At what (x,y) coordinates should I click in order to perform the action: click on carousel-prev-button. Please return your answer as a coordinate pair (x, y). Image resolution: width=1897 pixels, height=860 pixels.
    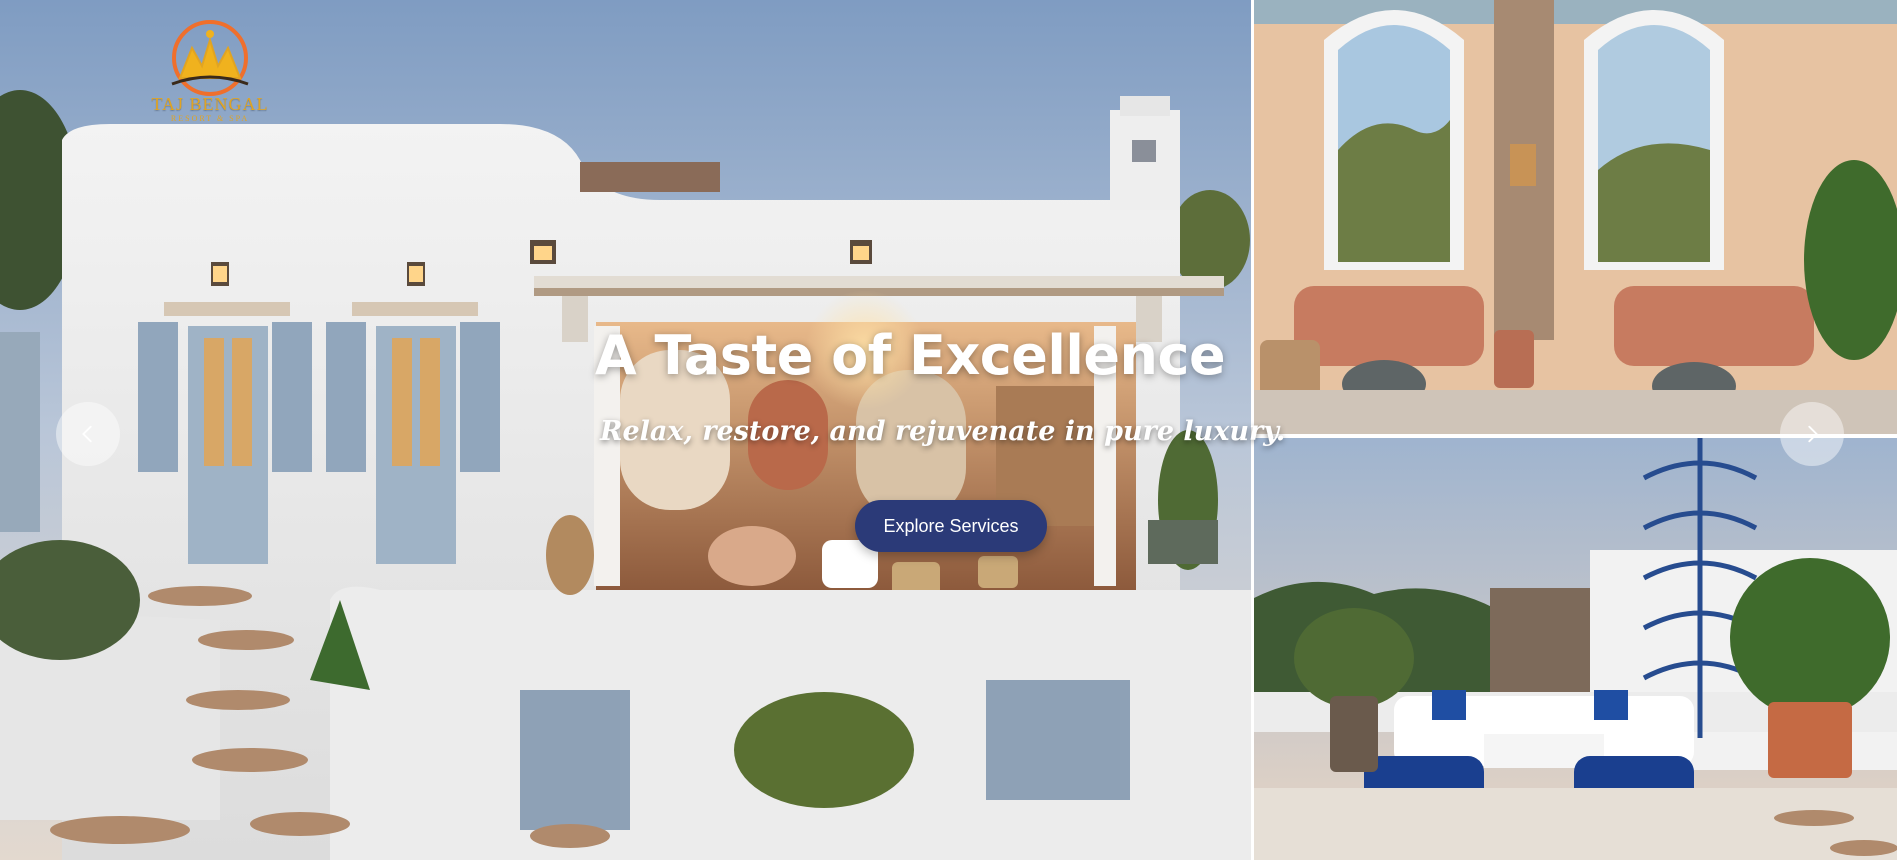
    Looking at the image, I should click on (88, 434).